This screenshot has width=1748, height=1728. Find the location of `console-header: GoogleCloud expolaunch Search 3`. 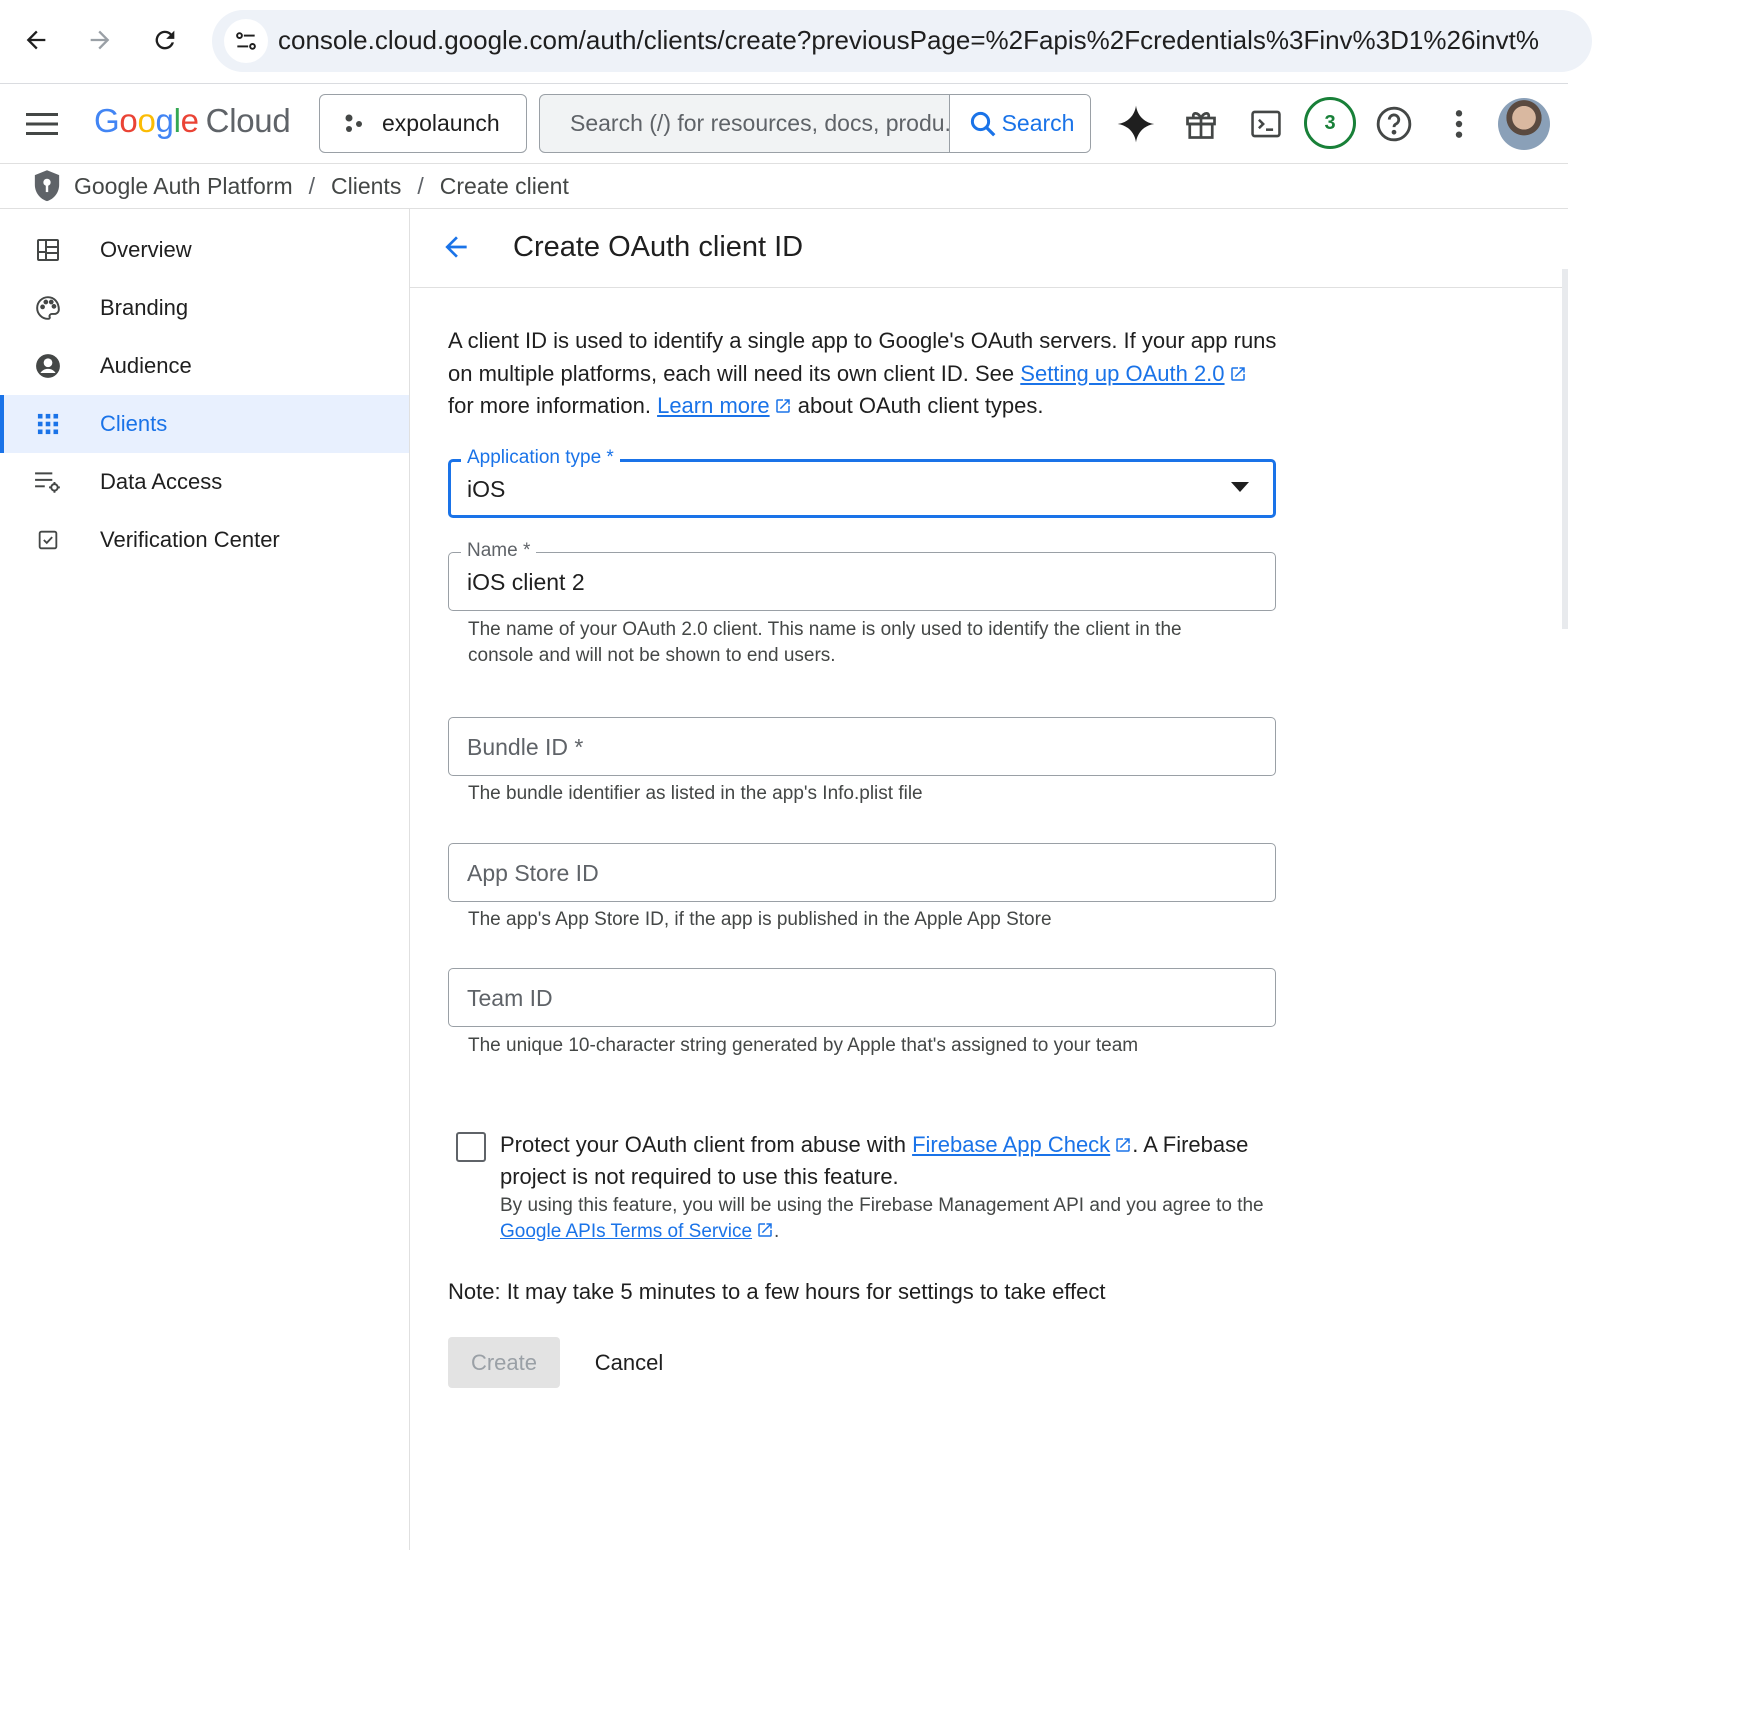

console-header: GoogleCloud expolaunch Search 3 is located at coordinates (784, 124).